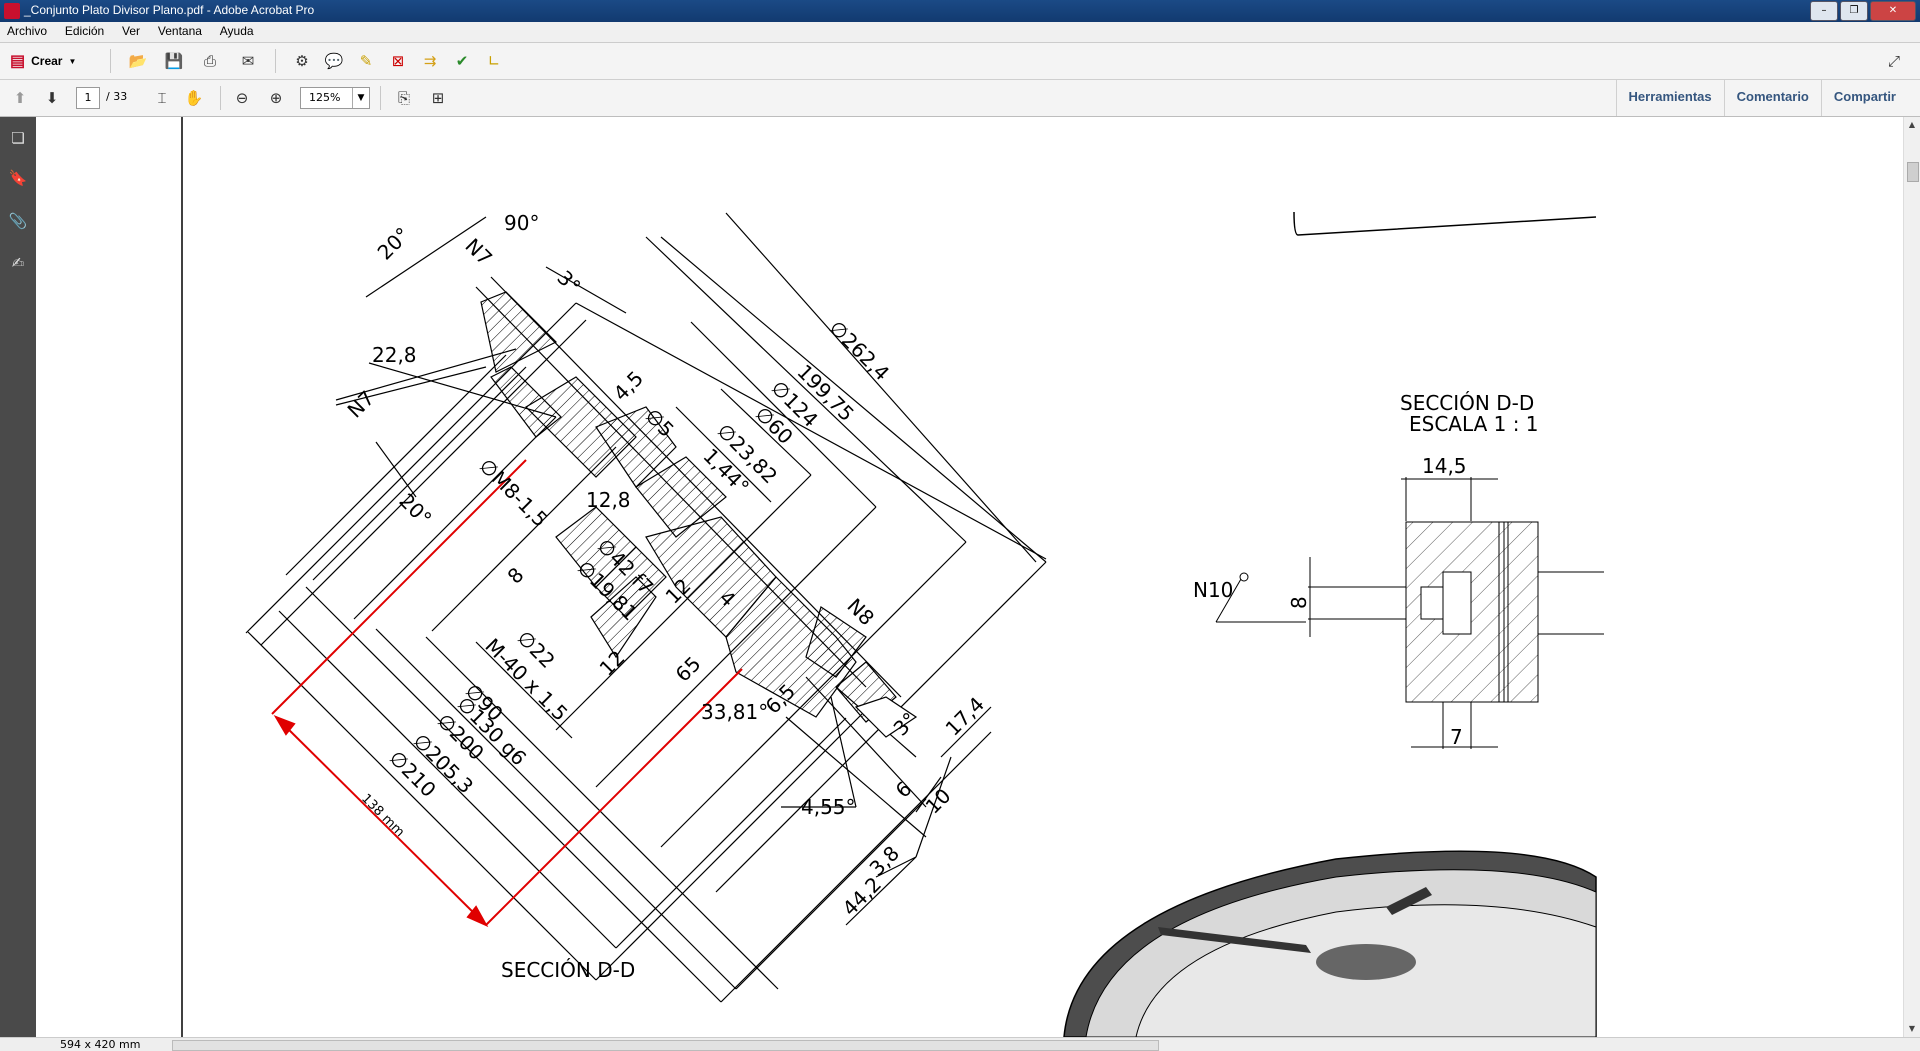 This screenshot has width=1920, height=1051. I want to click on comment-icon: 💬, so click(334, 61).